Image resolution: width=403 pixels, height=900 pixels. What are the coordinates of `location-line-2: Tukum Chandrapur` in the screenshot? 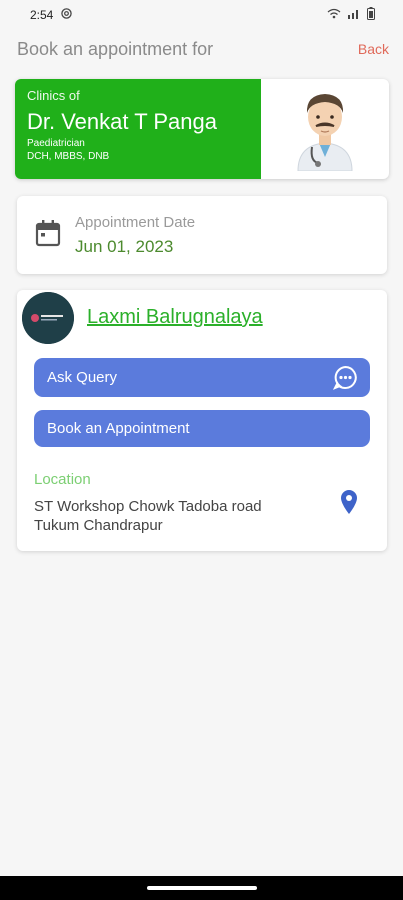 It's located at (98, 525).